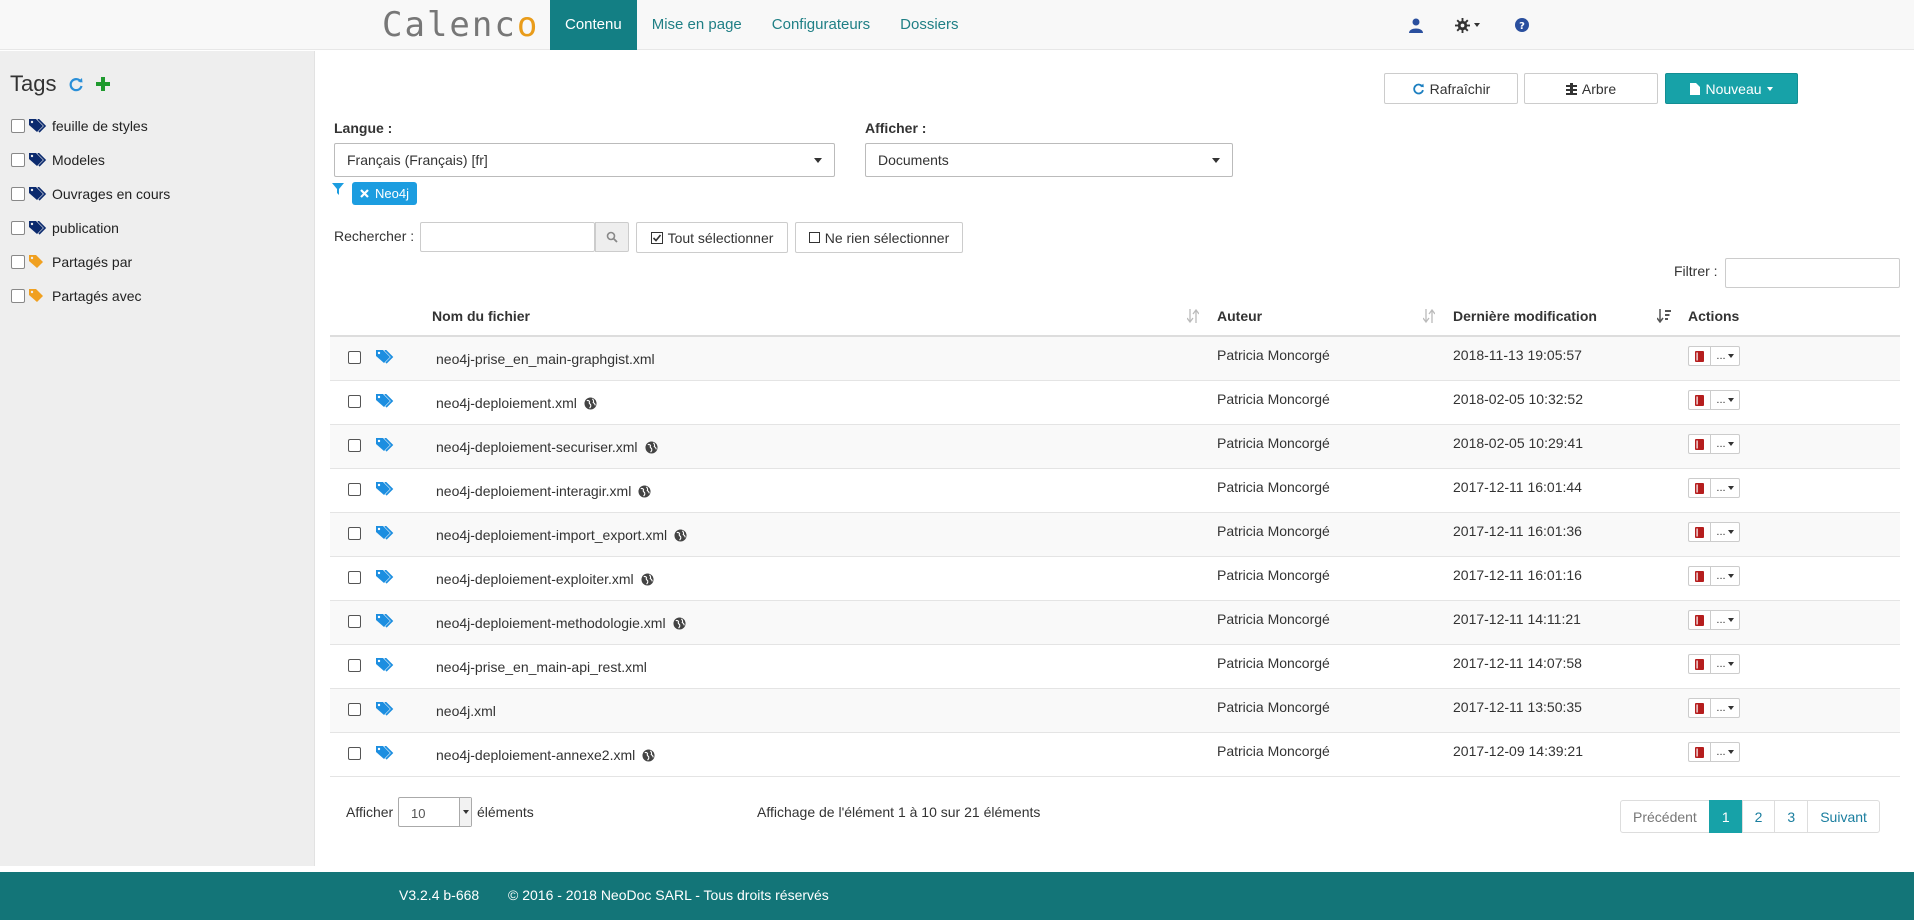 This screenshot has width=1914, height=920. What do you see at coordinates (1812, 273) in the screenshot?
I see `filtrer-input` at bounding box center [1812, 273].